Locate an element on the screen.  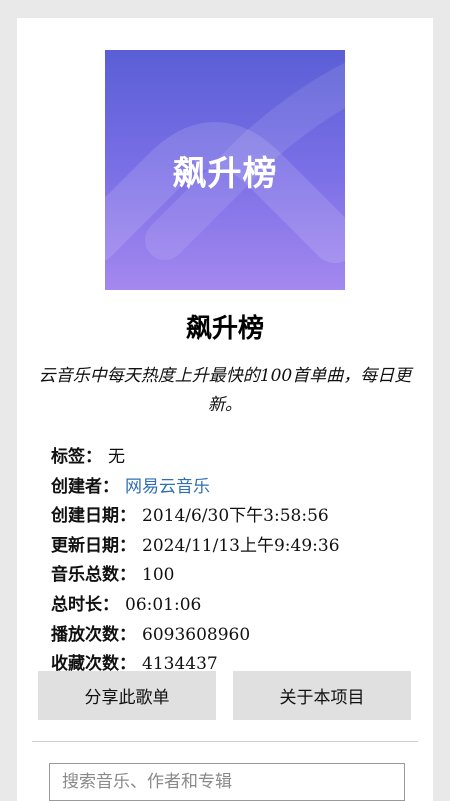
divider is located at coordinates (225, 741).